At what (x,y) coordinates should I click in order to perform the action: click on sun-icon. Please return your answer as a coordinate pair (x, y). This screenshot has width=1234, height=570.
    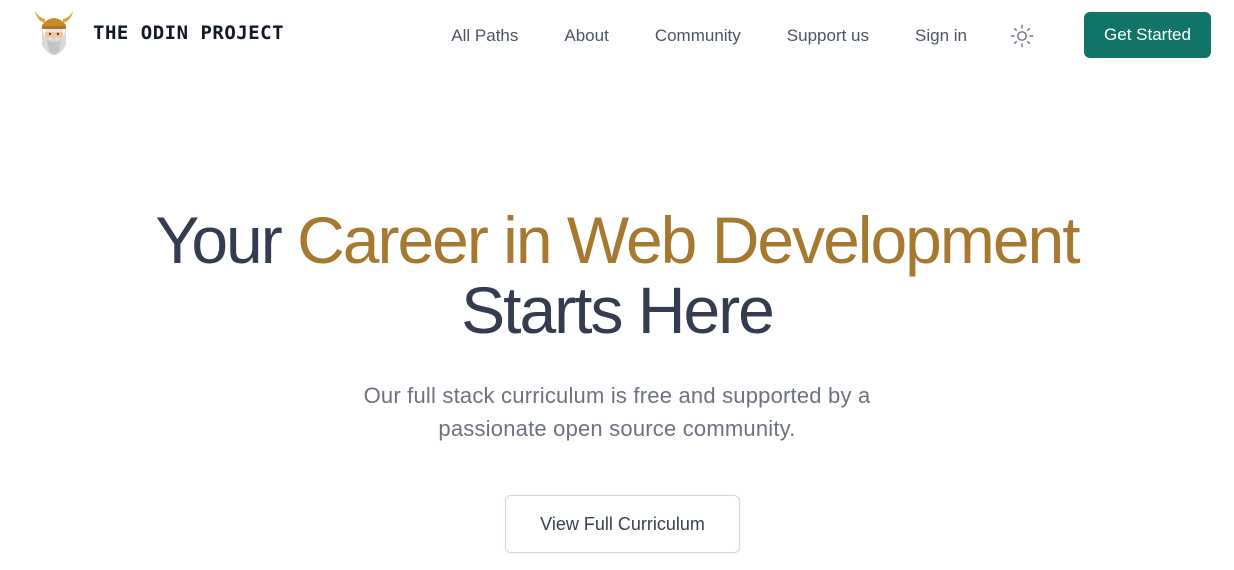
    Looking at the image, I should click on (1022, 36).